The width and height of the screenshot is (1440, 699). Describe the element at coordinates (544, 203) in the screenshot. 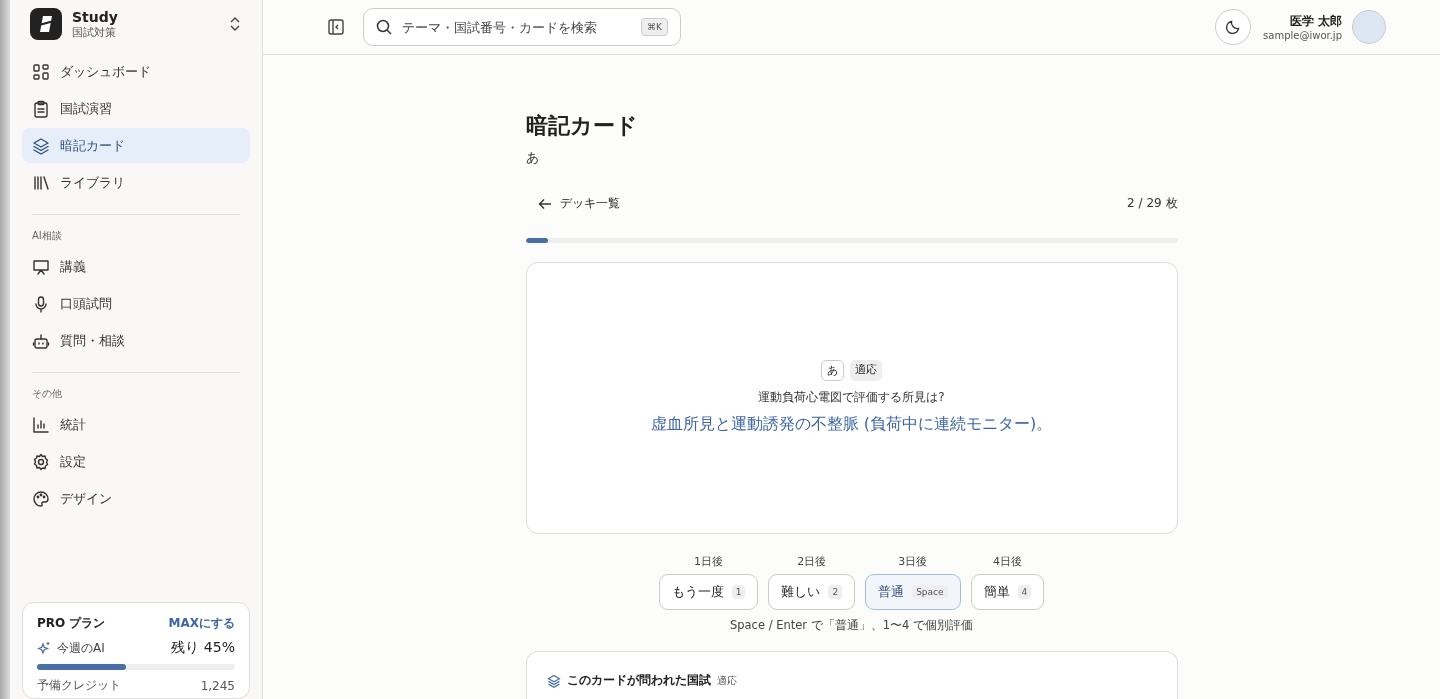

I see `arrow-left-icon` at that location.